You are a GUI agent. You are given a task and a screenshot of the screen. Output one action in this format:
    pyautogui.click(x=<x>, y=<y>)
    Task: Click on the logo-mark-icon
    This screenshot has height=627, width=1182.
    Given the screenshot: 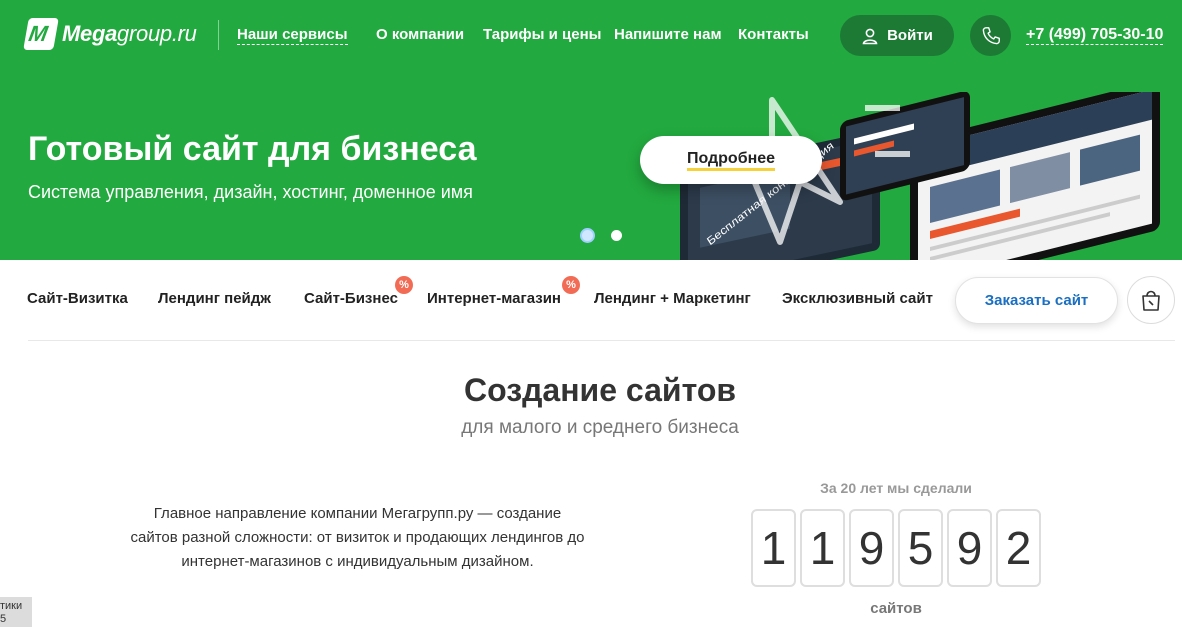 What is the action you would take?
    pyautogui.click(x=41, y=34)
    